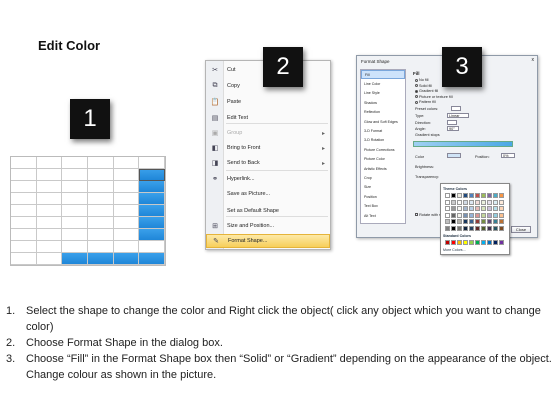 The image size is (560, 420). What do you see at coordinates (454, 155) in the screenshot?
I see `color-picker-button` at bounding box center [454, 155].